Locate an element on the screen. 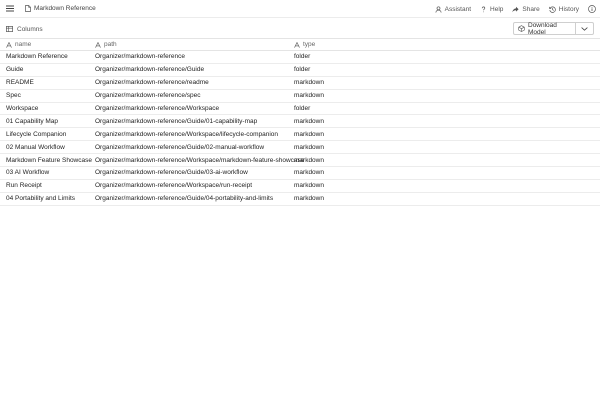 The width and height of the screenshot is (600, 417). table-header: name path type is located at coordinates (300, 45).